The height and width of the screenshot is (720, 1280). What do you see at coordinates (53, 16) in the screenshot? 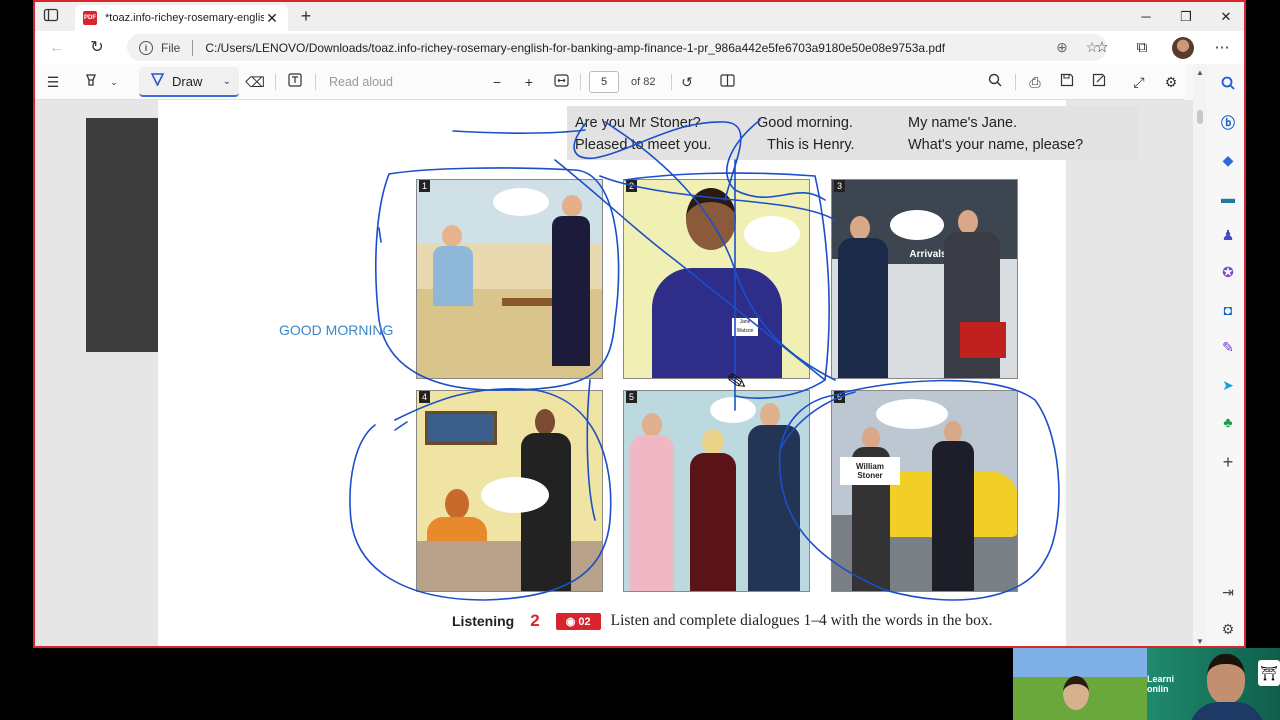
I see `tab-actions-icon` at bounding box center [53, 16].